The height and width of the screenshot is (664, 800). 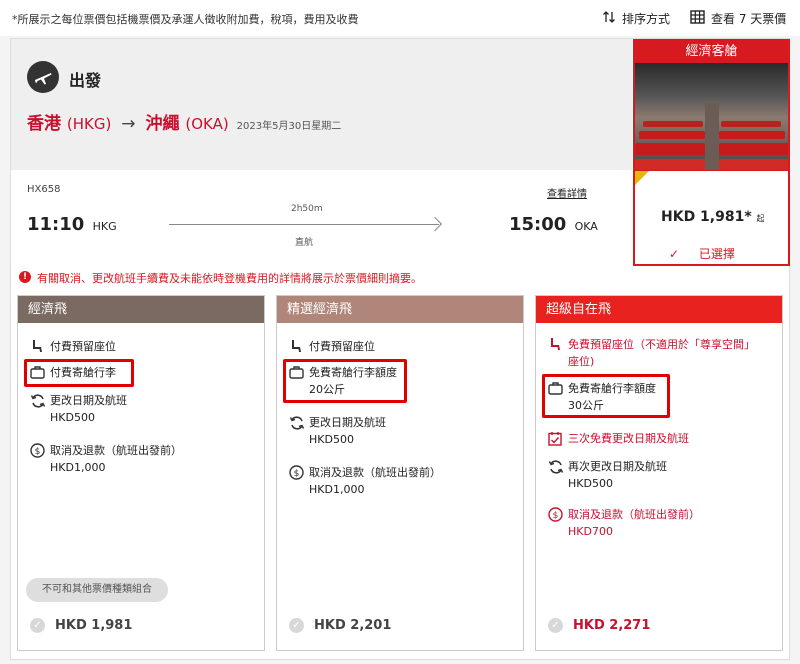 What do you see at coordinates (89, 124) in the screenshot?
I see `origin-code: (HKG)` at bounding box center [89, 124].